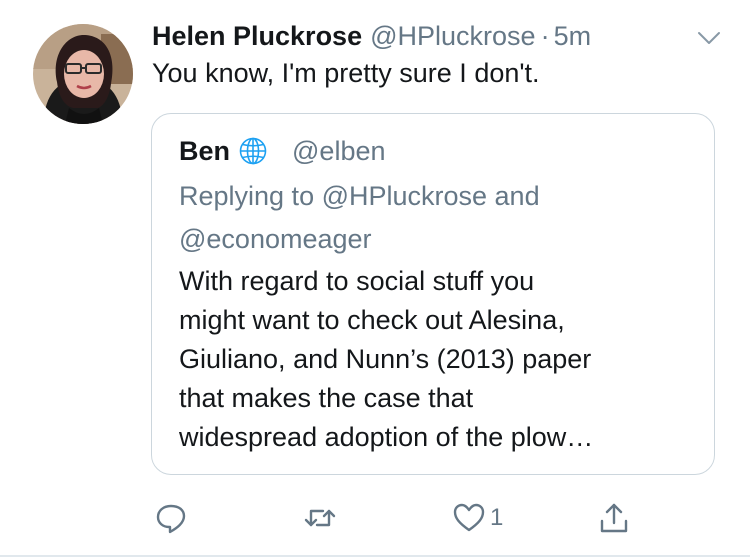  I want to click on heart-icon, so click(469, 517).